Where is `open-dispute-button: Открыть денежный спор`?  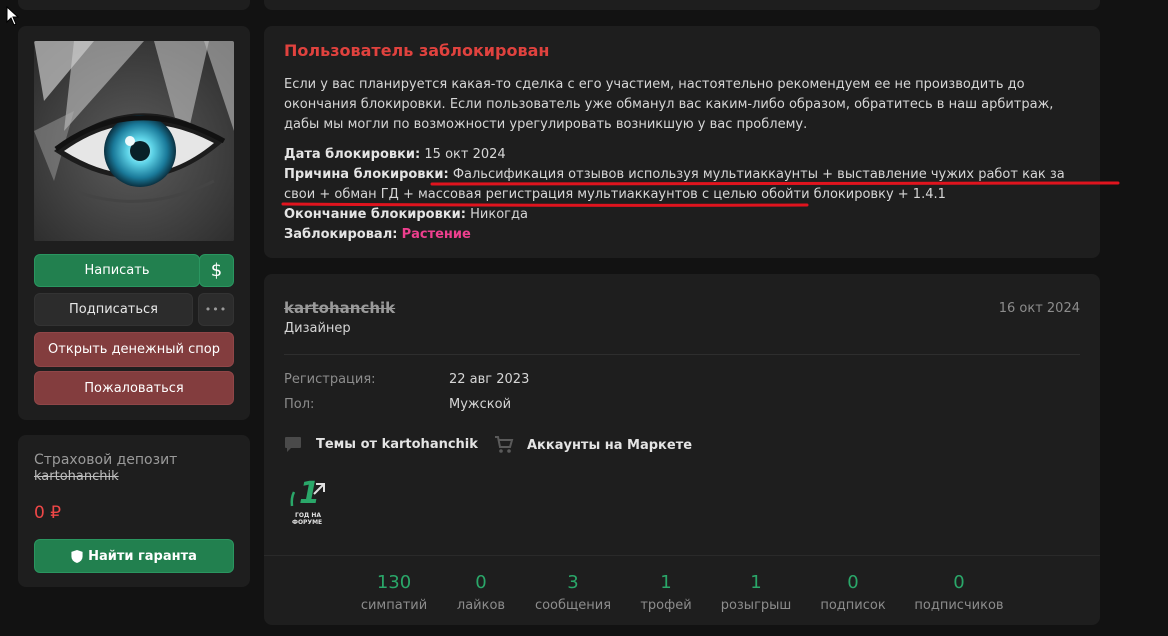
open-dispute-button: Открыть денежный спор is located at coordinates (134, 349).